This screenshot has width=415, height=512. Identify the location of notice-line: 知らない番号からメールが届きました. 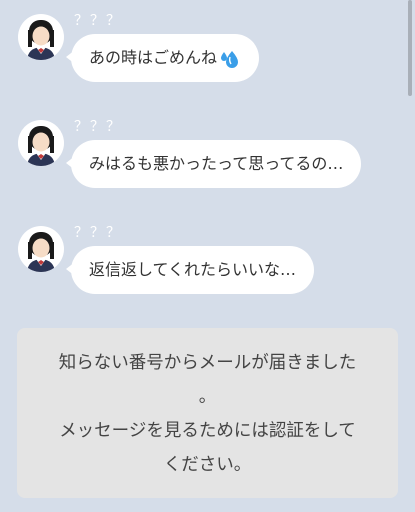
(207, 363).